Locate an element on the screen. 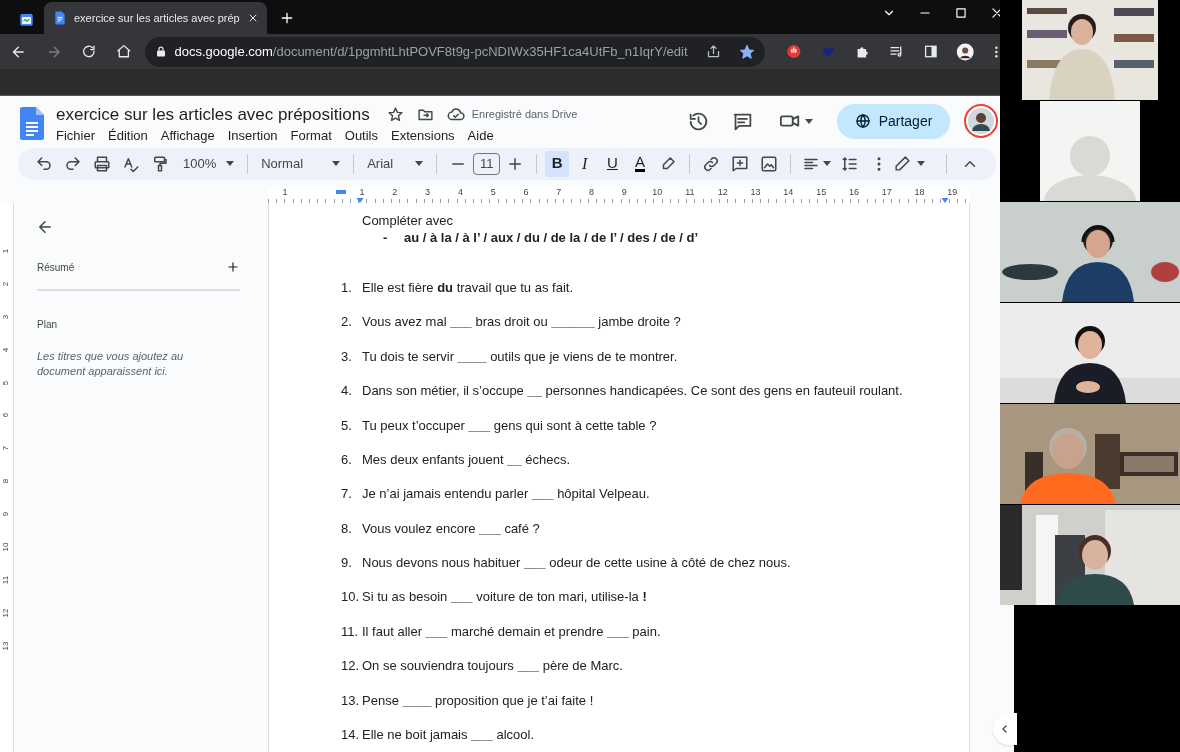  line-spacing-icon is located at coordinates (850, 163).